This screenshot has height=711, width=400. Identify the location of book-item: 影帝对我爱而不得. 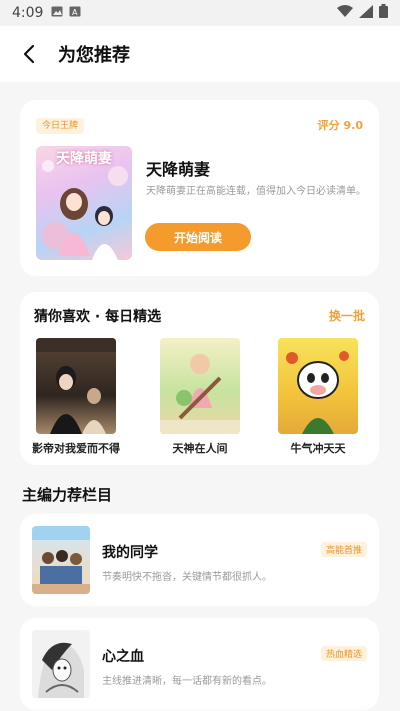
(76, 397).